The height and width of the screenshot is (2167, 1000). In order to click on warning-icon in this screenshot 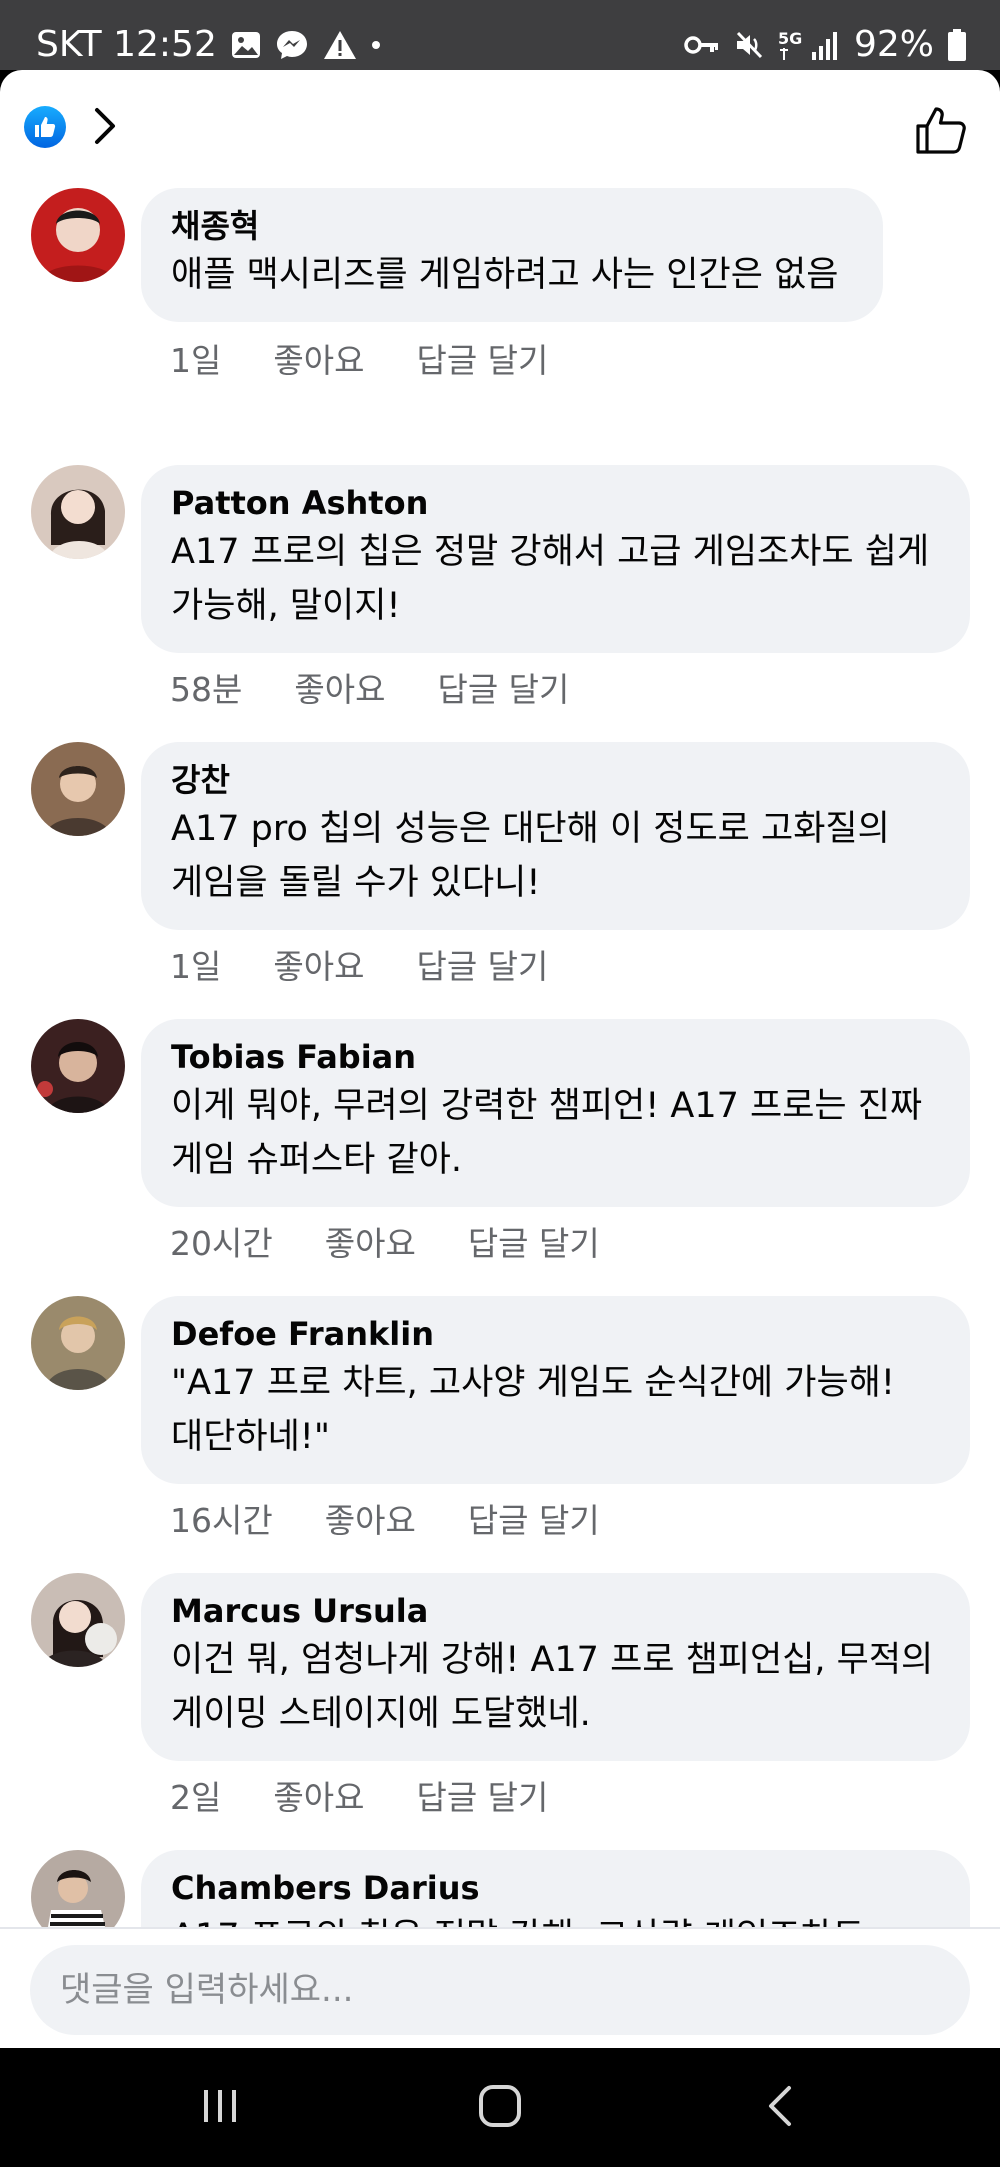, I will do `click(340, 45)`.